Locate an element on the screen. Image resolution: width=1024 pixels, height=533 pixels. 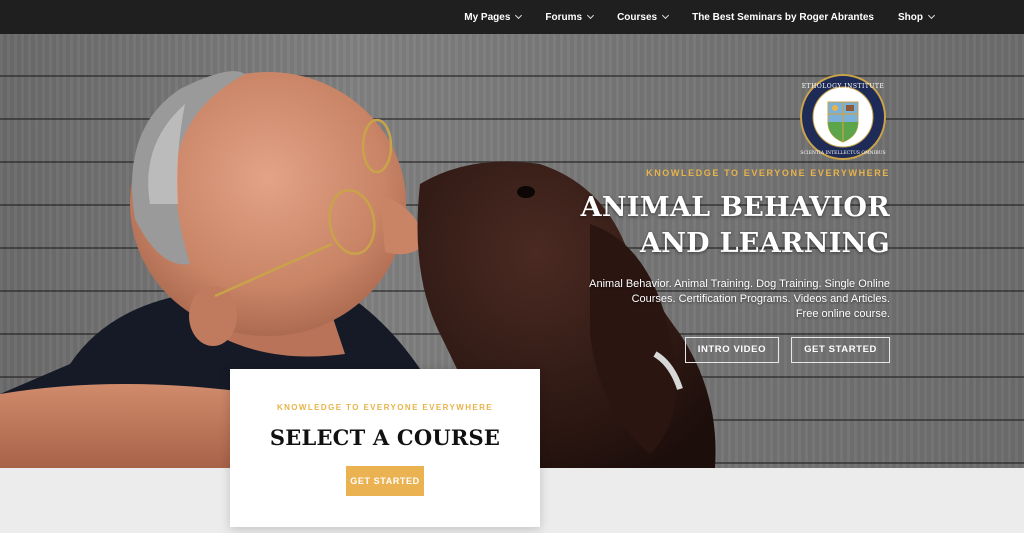
nav-item-best-seminars: The Best Seminars by Roger Abrantes is located at coordinates (783, 17).